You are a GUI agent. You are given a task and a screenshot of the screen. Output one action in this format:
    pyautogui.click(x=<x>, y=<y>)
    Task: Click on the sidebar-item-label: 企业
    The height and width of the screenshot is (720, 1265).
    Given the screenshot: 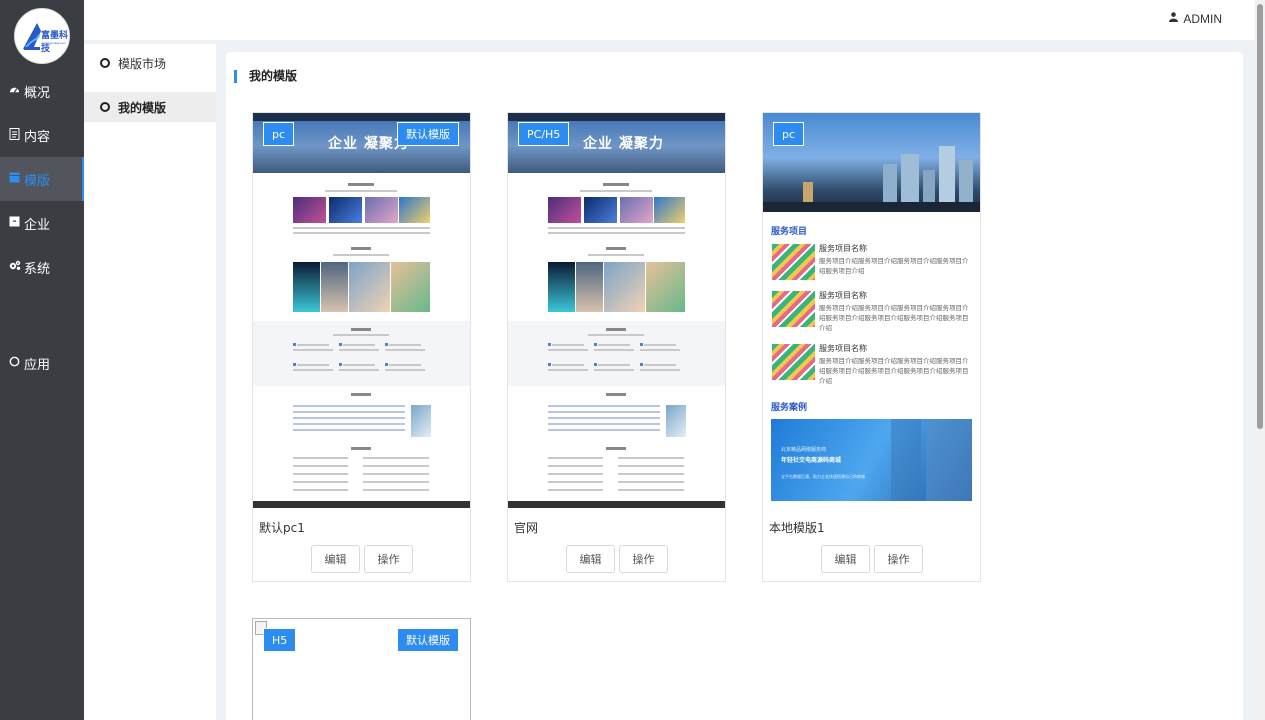 What is the action you would take?
    pyautogui.click(x=37, y=225)
    